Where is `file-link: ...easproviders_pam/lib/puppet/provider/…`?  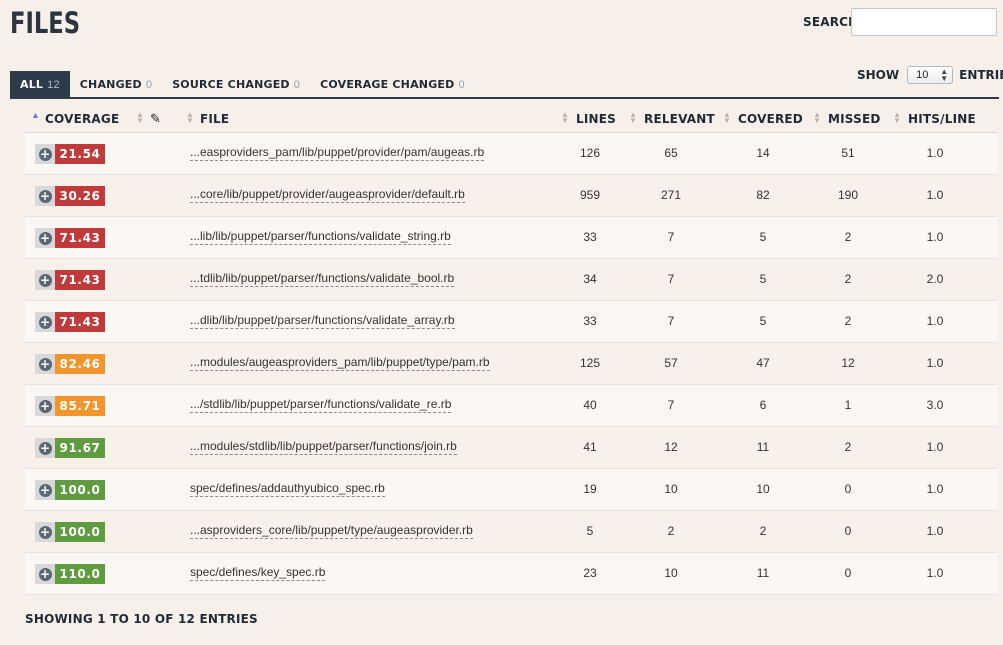 file-link: ...easproviders_pam/lib/puppet/provider/… is located at coordinates (337, 153).